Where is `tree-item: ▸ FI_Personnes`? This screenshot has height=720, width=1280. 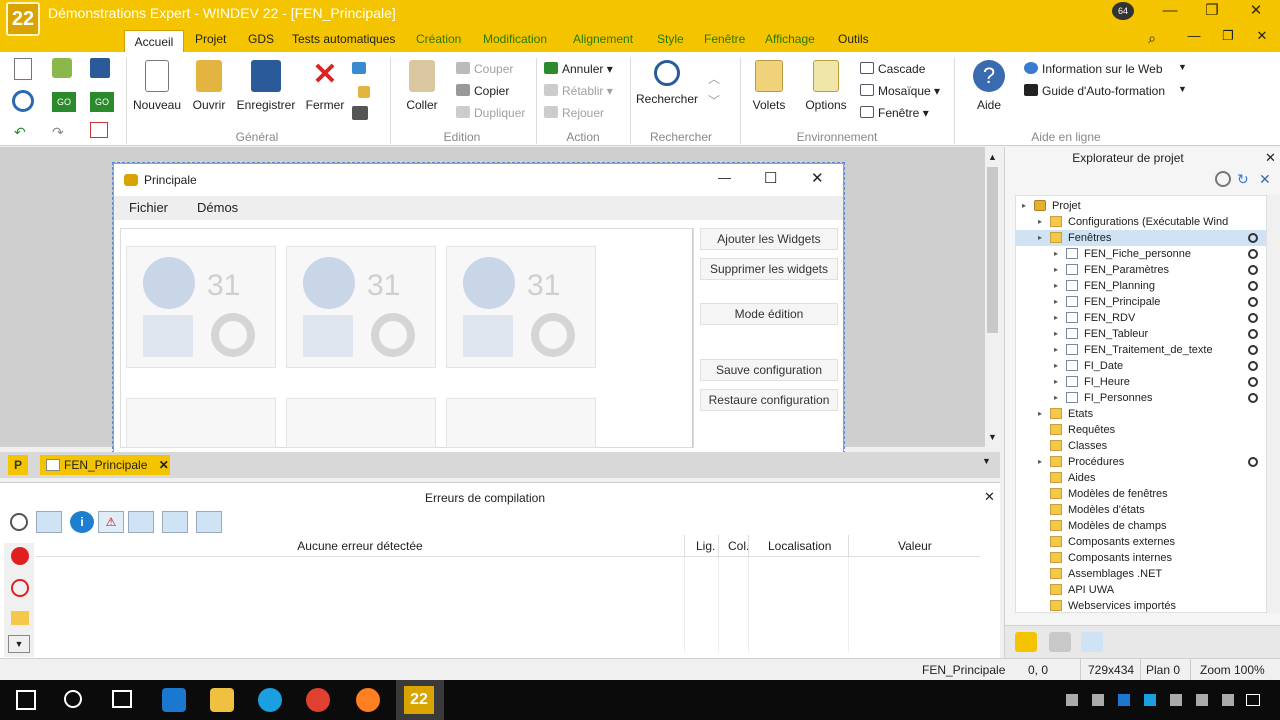 tree-item: ▸ FI_Personnes is located at coordinates (1141, 398).